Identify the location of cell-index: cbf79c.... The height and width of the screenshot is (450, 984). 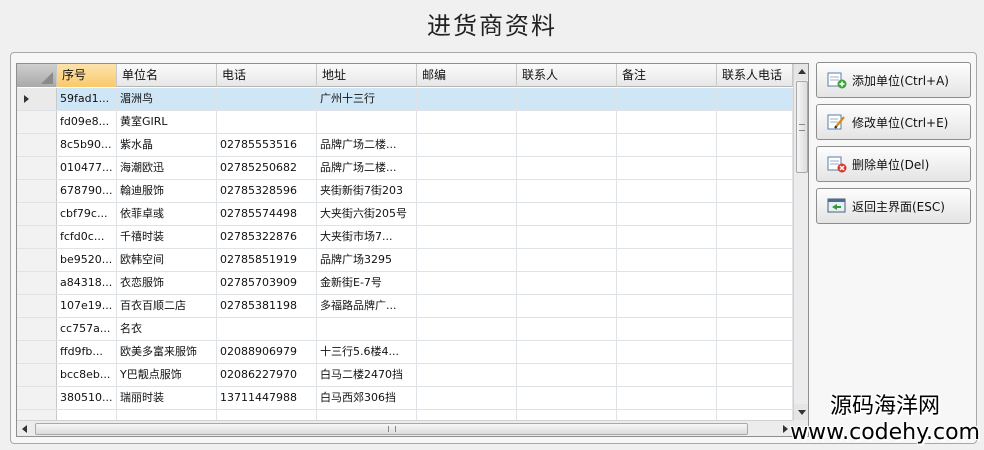
(87, 214).